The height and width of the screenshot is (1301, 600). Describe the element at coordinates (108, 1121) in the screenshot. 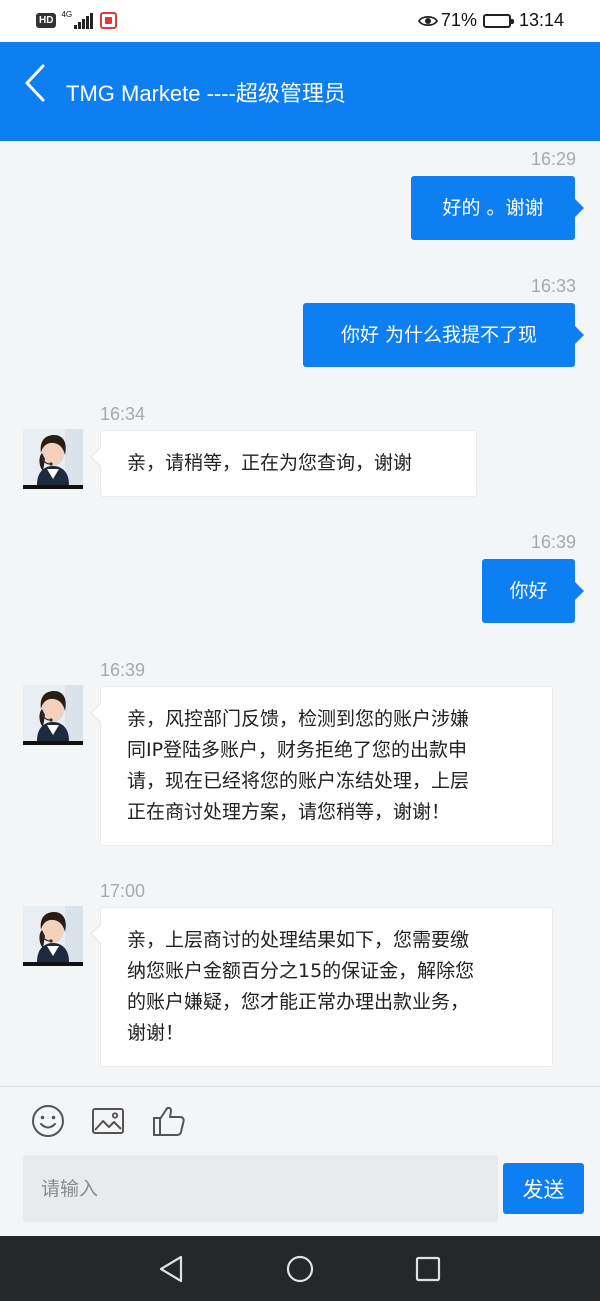

I see `image-icon` at that location.